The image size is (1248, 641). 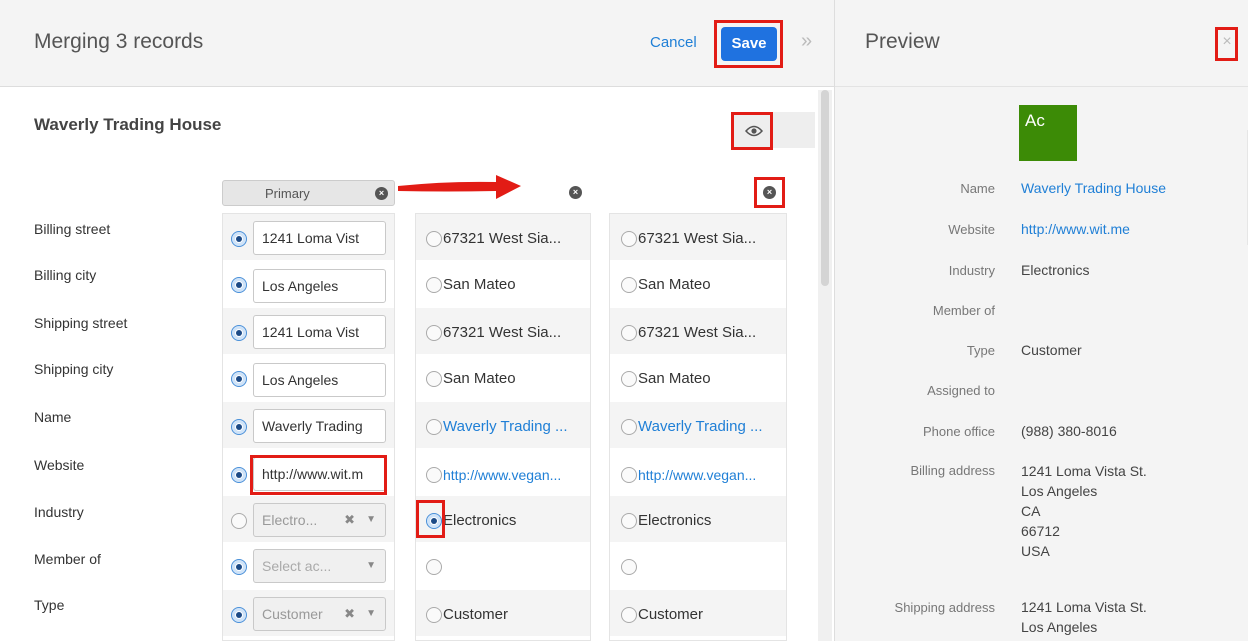 I want to click on cancel-button: Cancel, so click(x=673, y=42).